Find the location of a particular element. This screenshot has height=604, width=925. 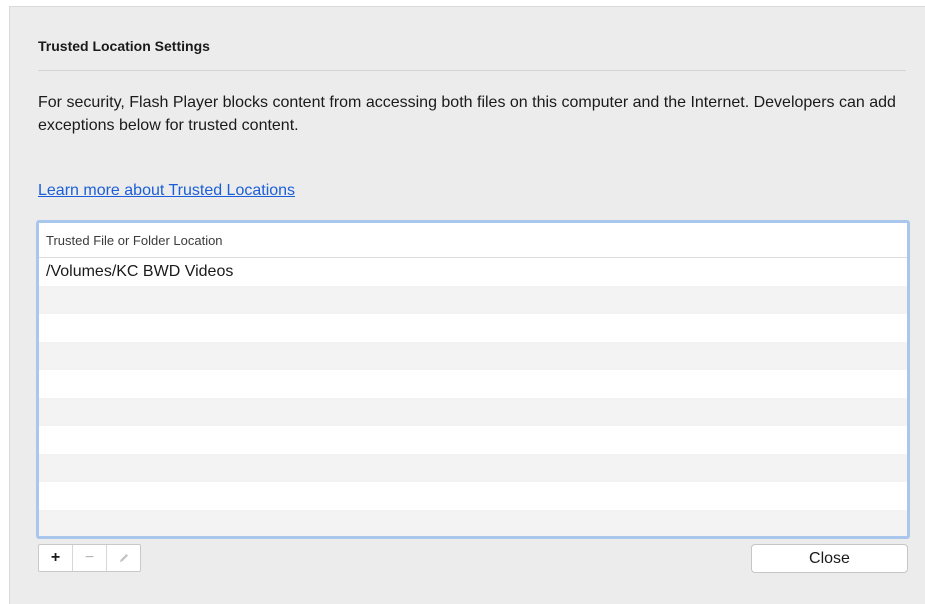

table-row: /Volumes/KC BWD Videos is located at coordinates (473, 272).